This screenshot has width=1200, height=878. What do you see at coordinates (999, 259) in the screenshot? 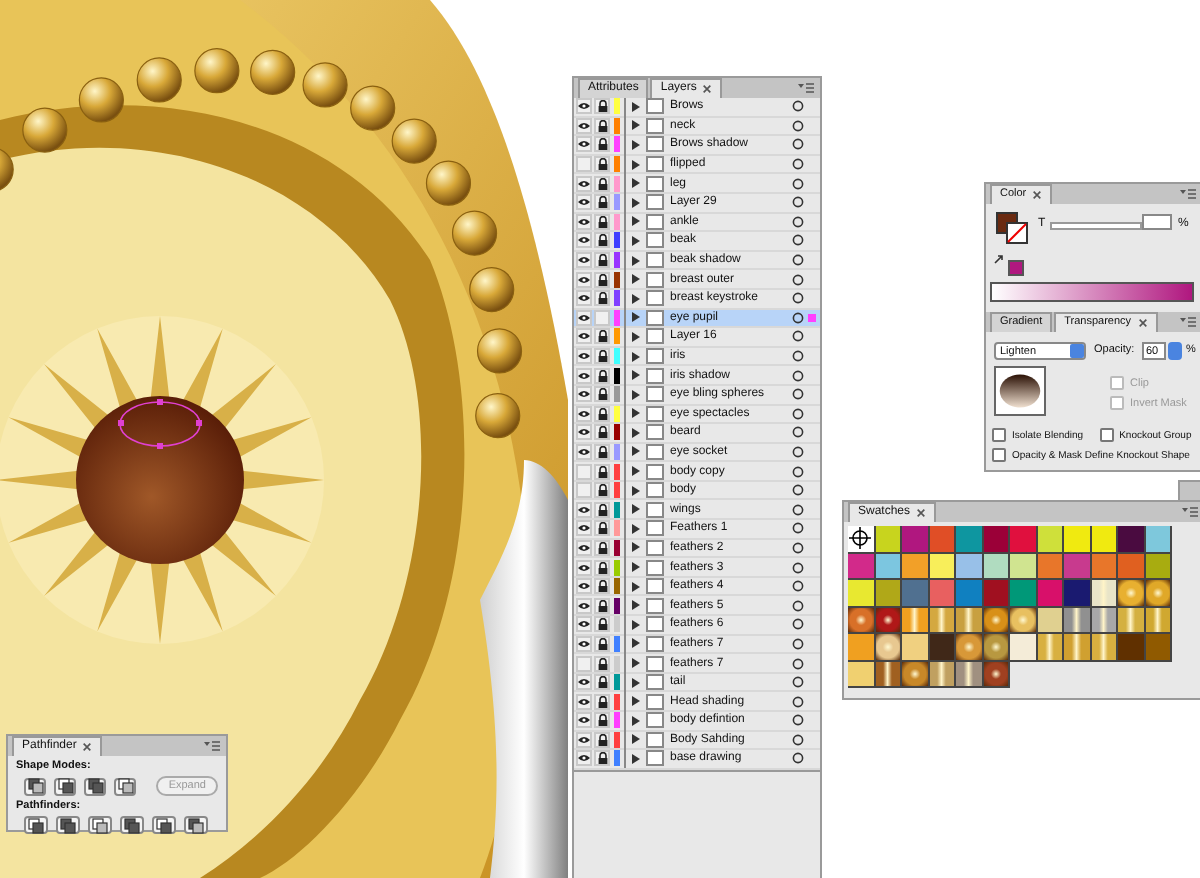
I see `out-of-gamut-arrow-icon` at bounding box center [999, 259].